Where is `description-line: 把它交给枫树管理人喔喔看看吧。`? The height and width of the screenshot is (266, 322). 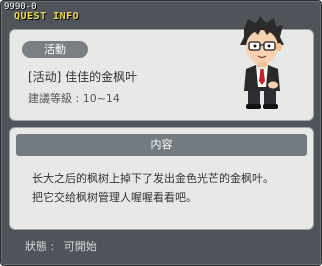
description-line: 把它交给枫树管理人喔喔看看吧。 is located at coordinates (114, 197).